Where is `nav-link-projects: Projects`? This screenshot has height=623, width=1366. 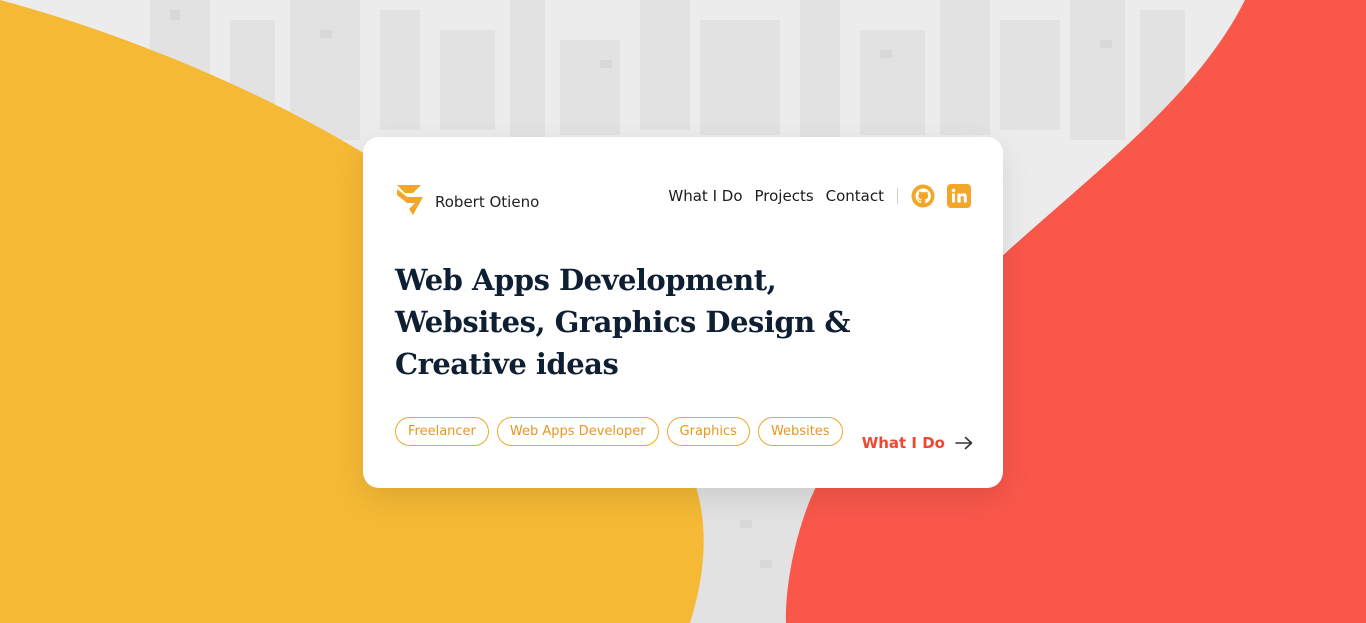
nav-link-projects: Projects is located at coordinates (784, 196).